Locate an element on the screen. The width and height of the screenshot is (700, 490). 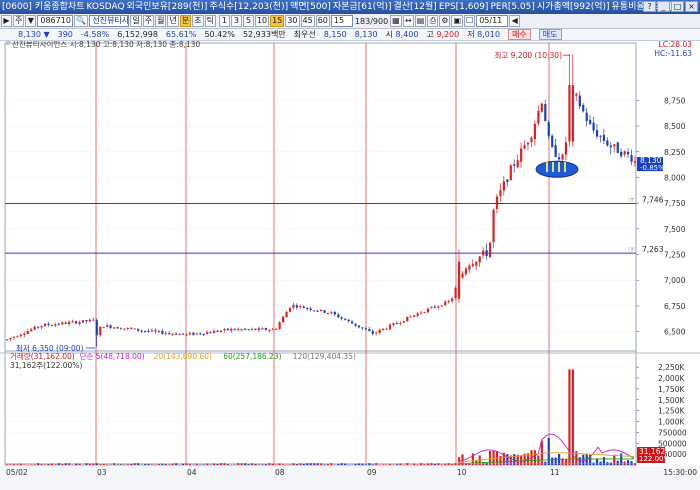
minute-button-1: 1 is located at coordinates (224, 21).